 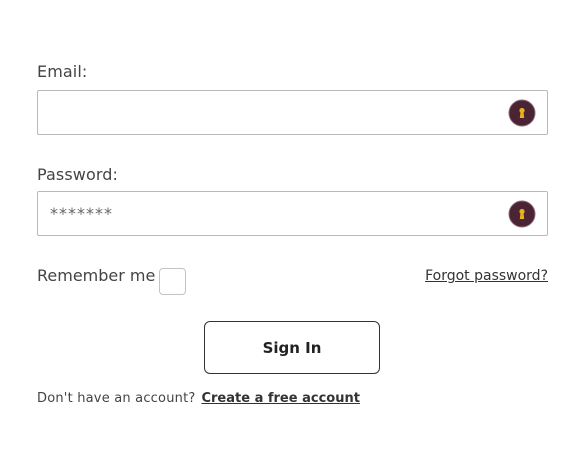 What do you see at coordinates (62, 71) in the screenshot?
I see `email-label: Email:` at bounding box center [62, 71].